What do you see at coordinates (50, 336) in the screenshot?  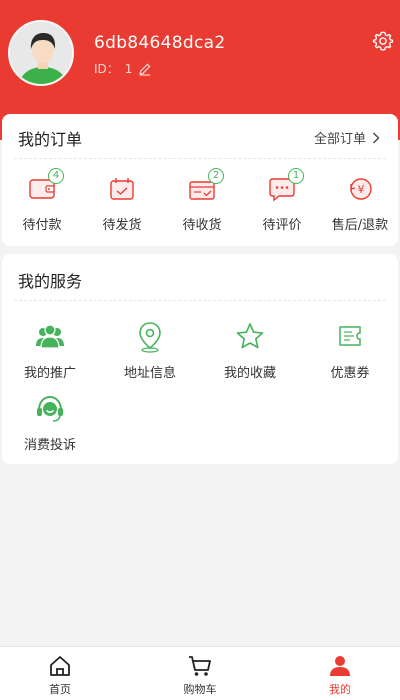 I see `group-users-icon` at bounding box center [50, 336].